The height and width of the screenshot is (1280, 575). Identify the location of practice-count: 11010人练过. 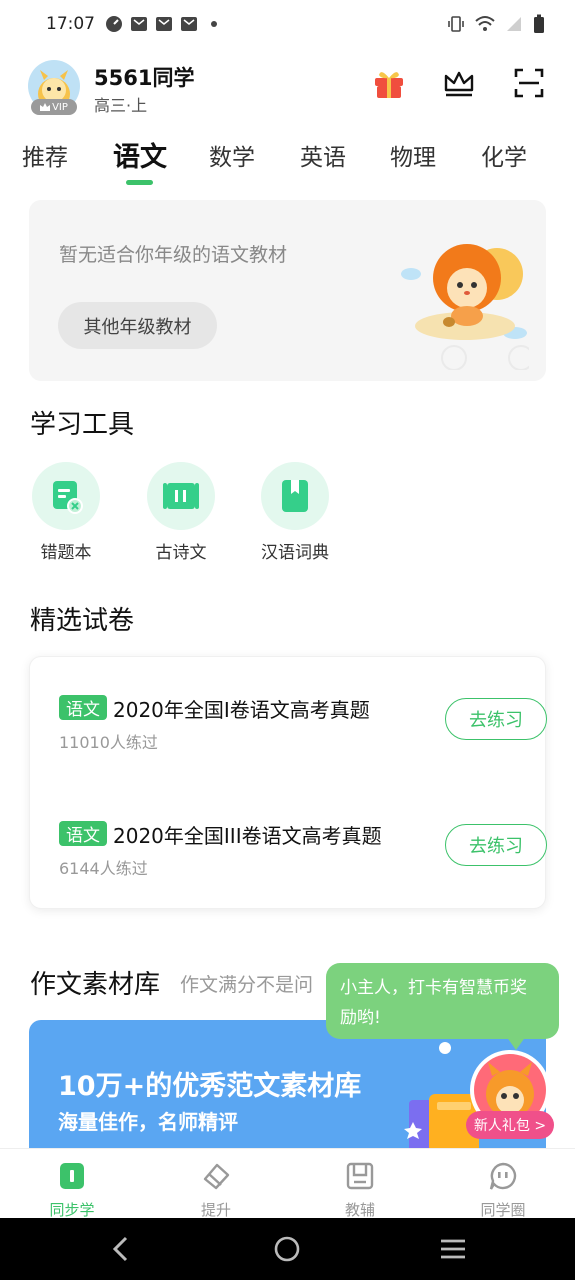
(108, 742).